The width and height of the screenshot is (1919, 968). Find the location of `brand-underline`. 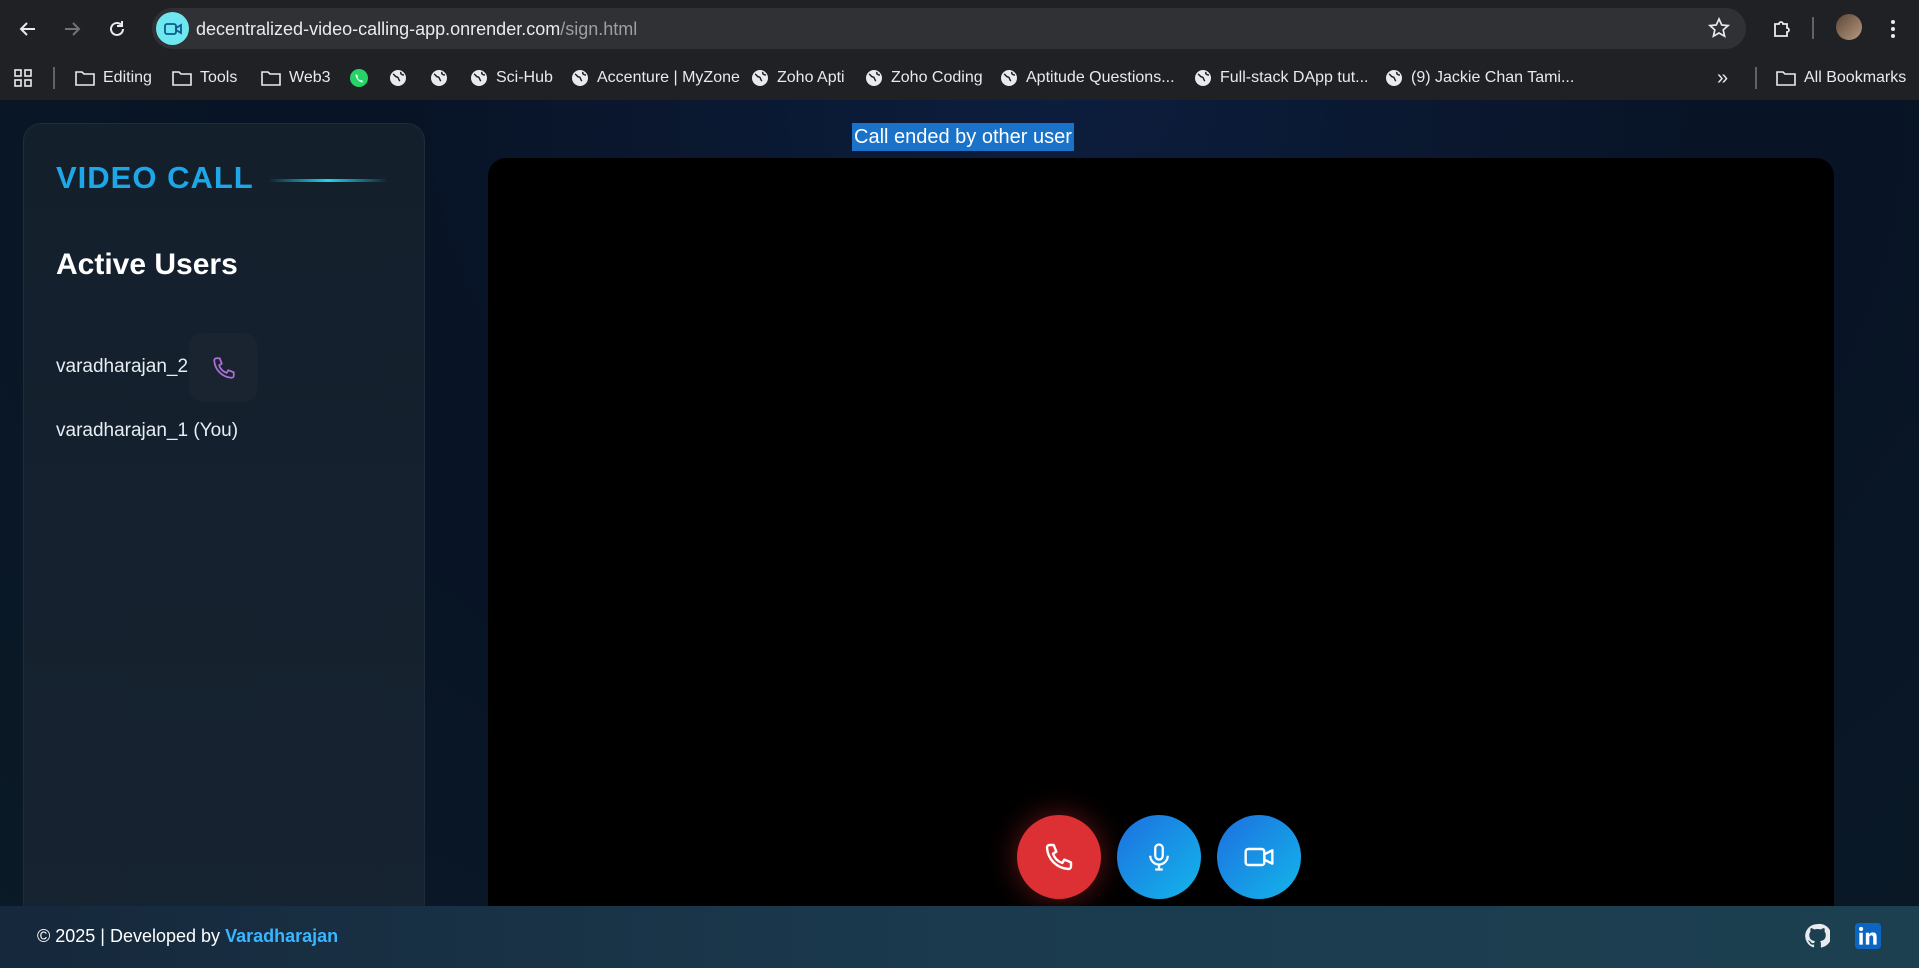

brand-underline is located at coordinates (328, 180).